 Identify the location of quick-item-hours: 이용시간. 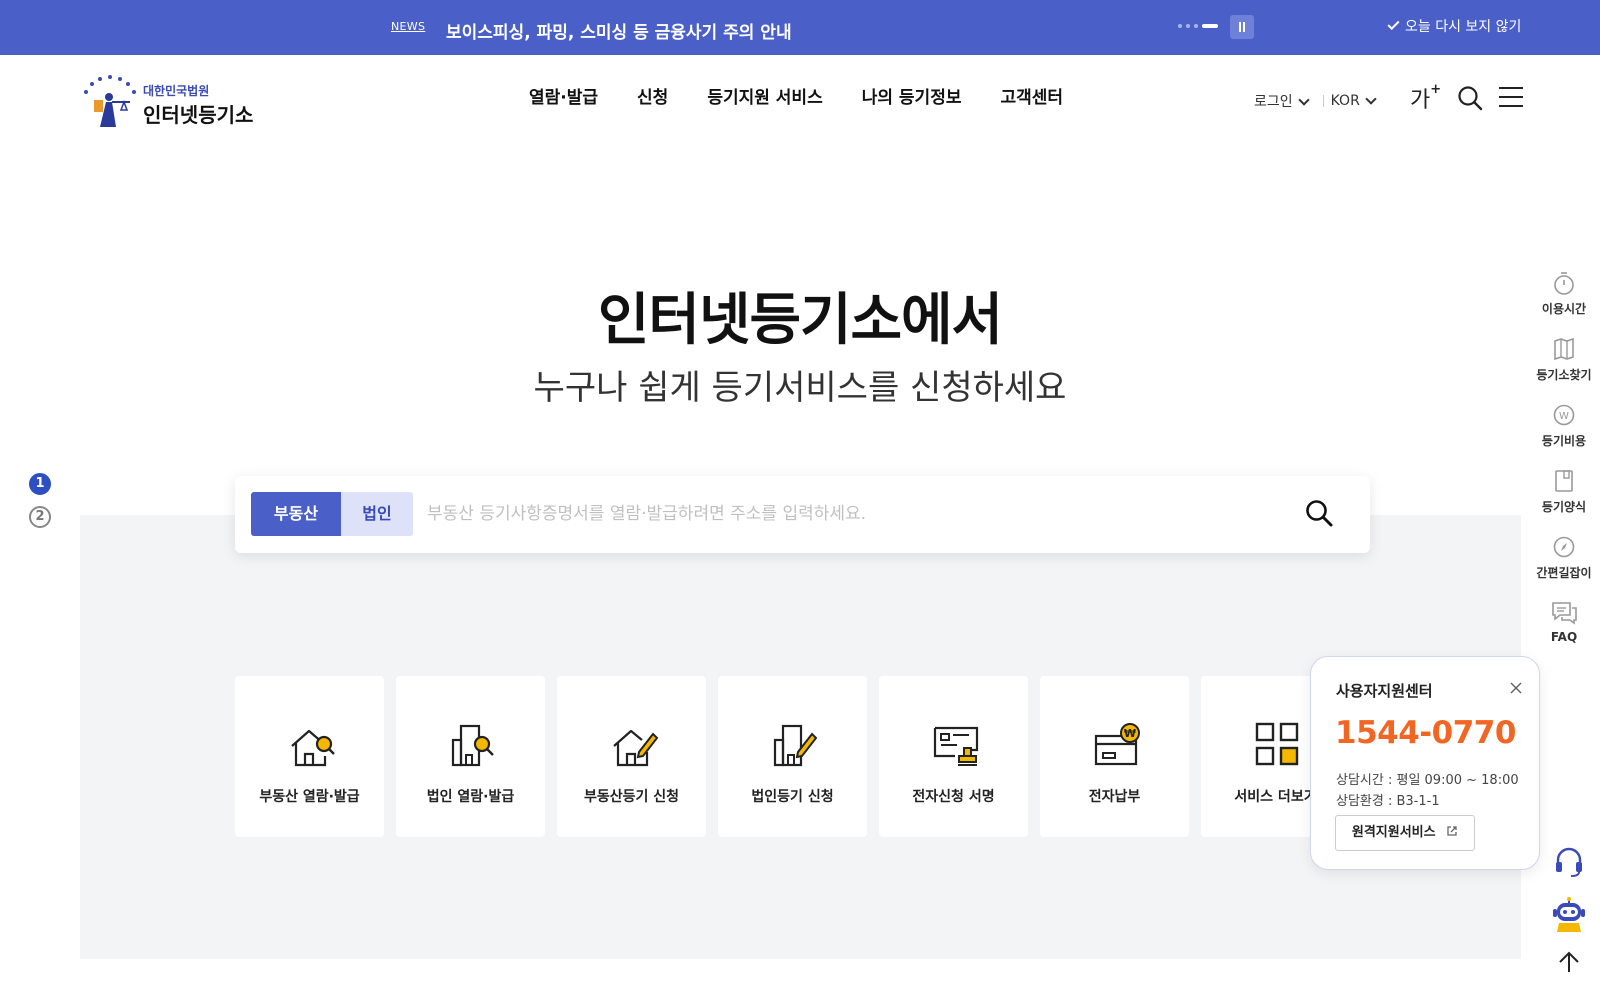
(1564, 303).